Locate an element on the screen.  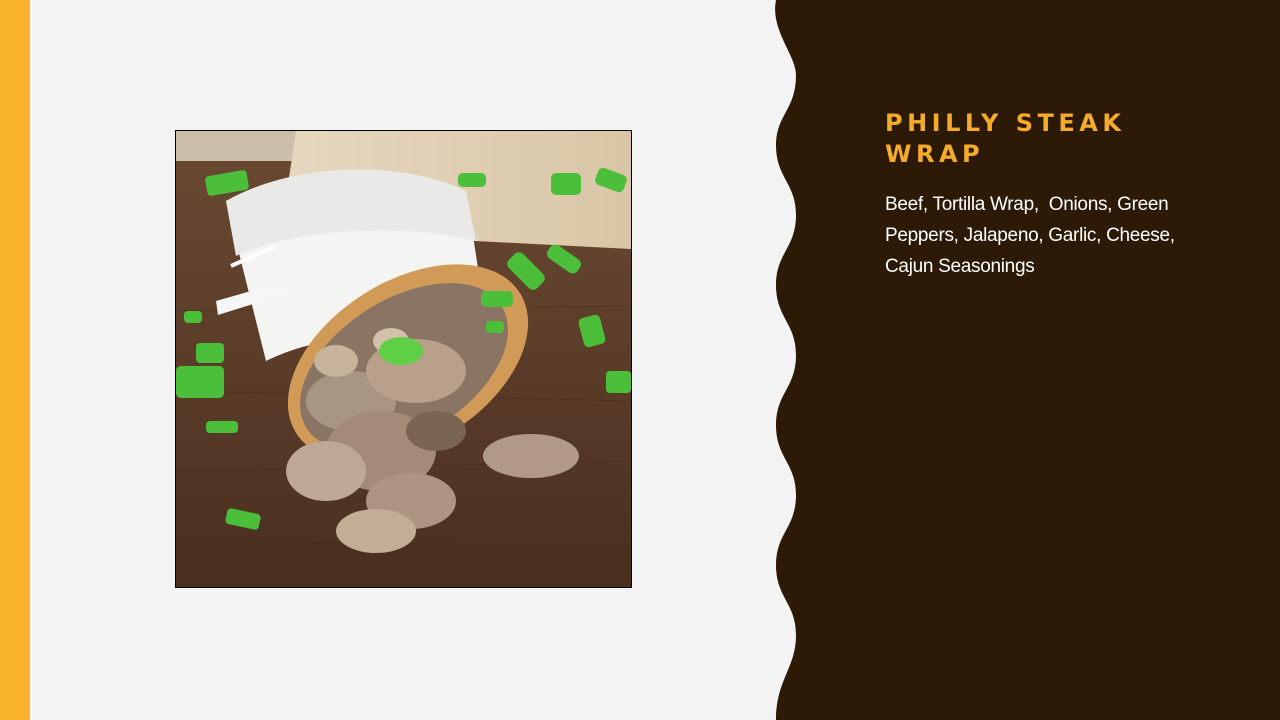
slide-title: PHILLY STEAK WRAP is located at coordinates (1005, 138).